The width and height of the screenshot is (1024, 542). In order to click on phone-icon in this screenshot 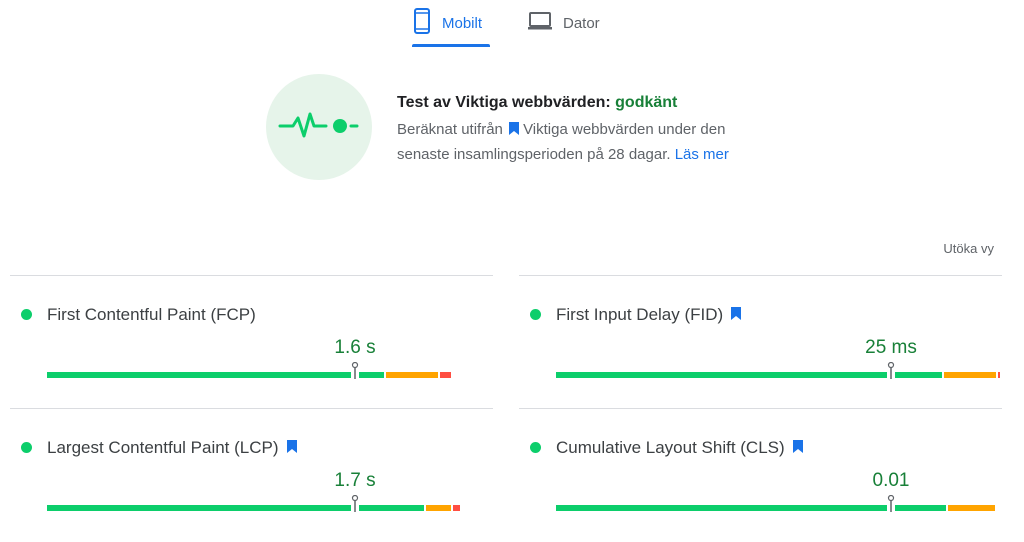, I will do `click(422, 23)`.